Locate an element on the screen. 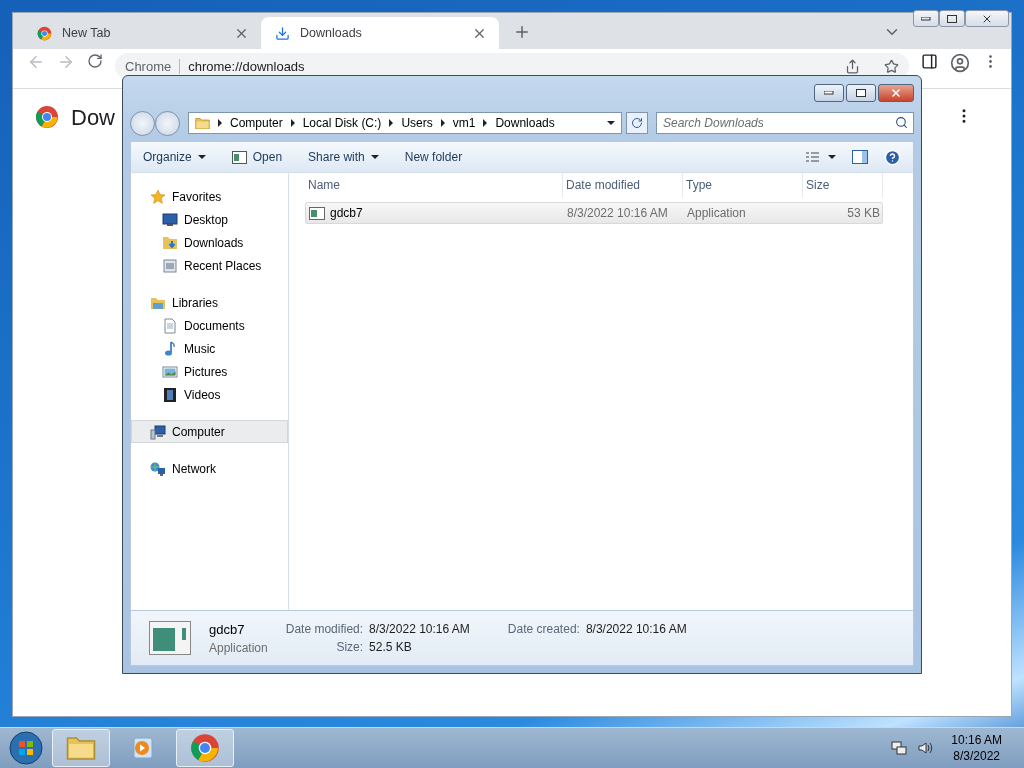 Image resolution: width=1024 pixels, height=768 pixels. computer-icon is located at coordinates (158, 431).